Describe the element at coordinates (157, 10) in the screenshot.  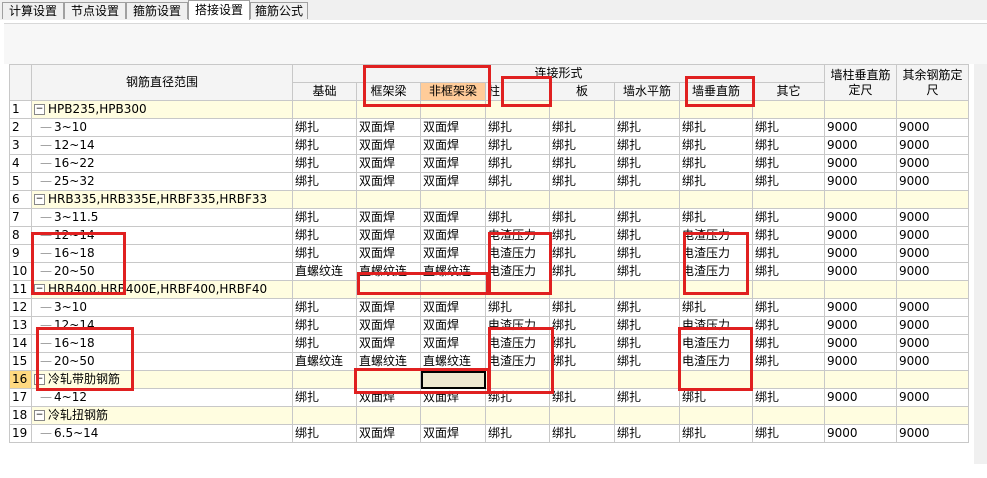
I see `tab-stirrup-settings: 箍筋设置` at that location.